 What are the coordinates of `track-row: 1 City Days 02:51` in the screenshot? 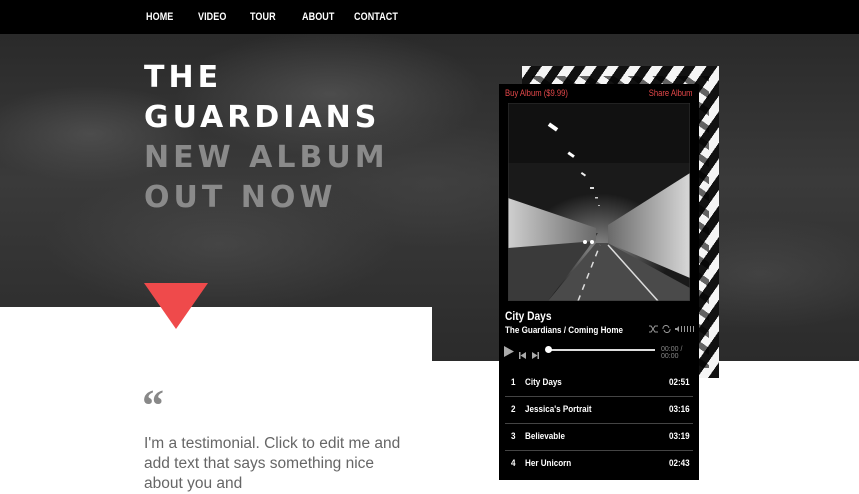 It's located at (599, 383).